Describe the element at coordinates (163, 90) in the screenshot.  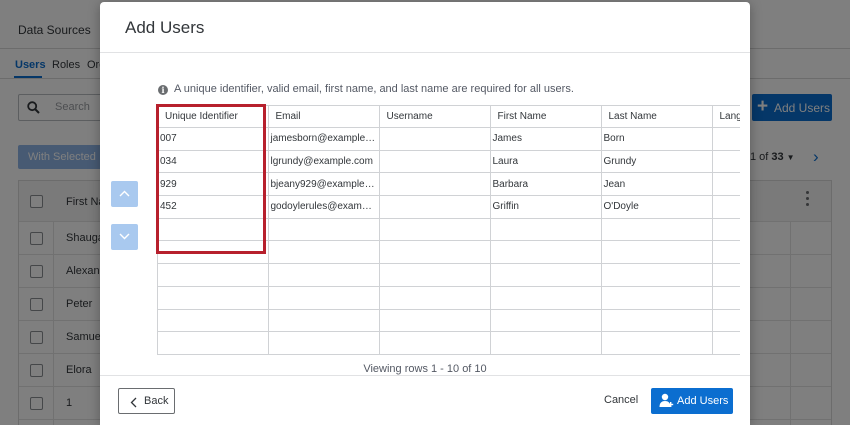
I see `info-icon: i` at that location.